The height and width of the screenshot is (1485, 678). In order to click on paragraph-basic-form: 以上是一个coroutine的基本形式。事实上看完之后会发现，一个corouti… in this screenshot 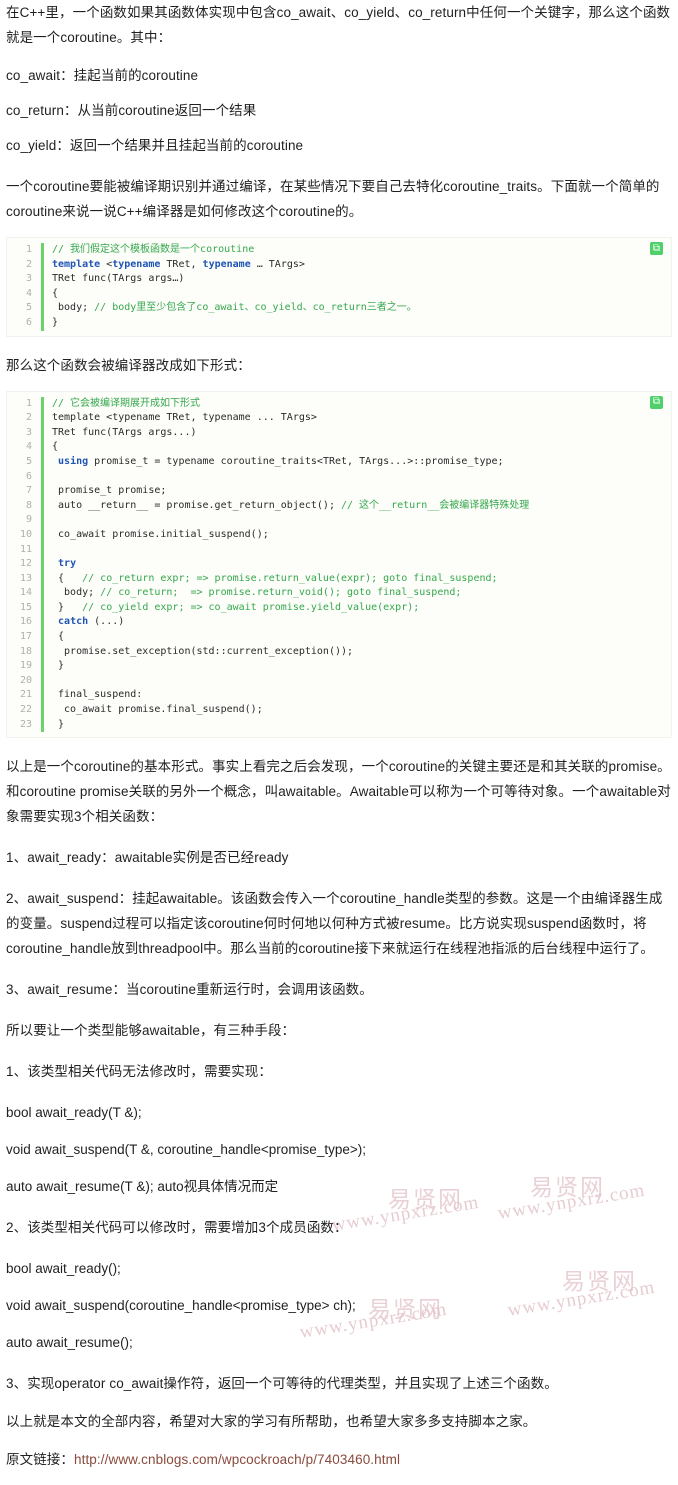, I will do `click(338, 767)`.